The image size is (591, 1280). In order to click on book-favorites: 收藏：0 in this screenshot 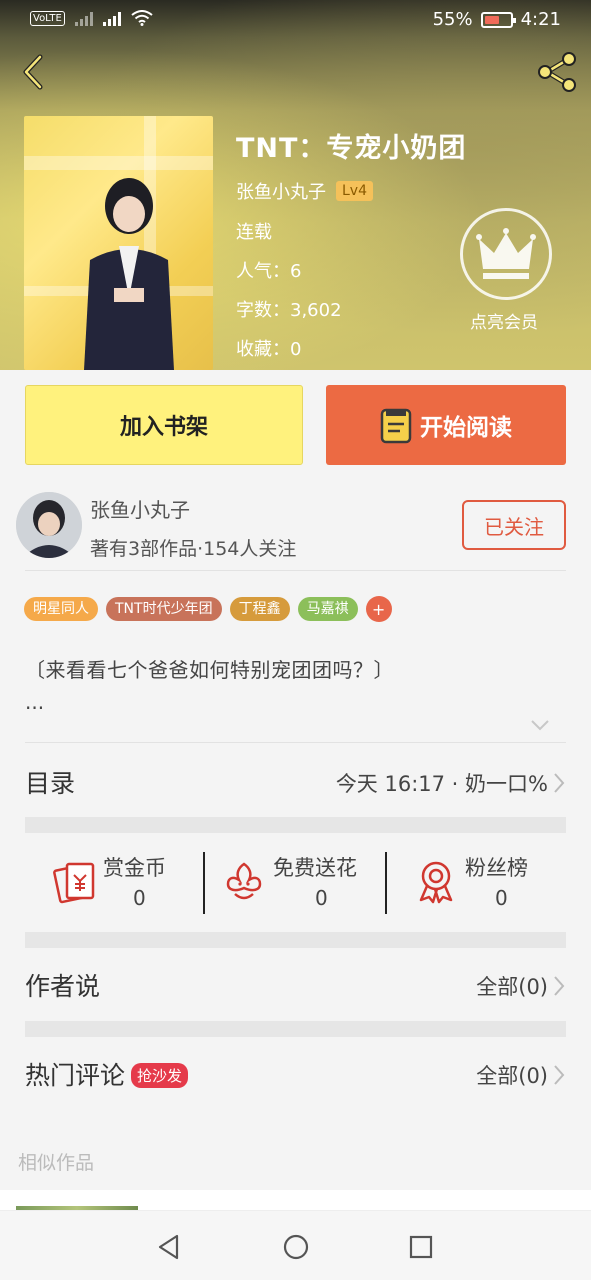, I will do `click(269, 349)`.